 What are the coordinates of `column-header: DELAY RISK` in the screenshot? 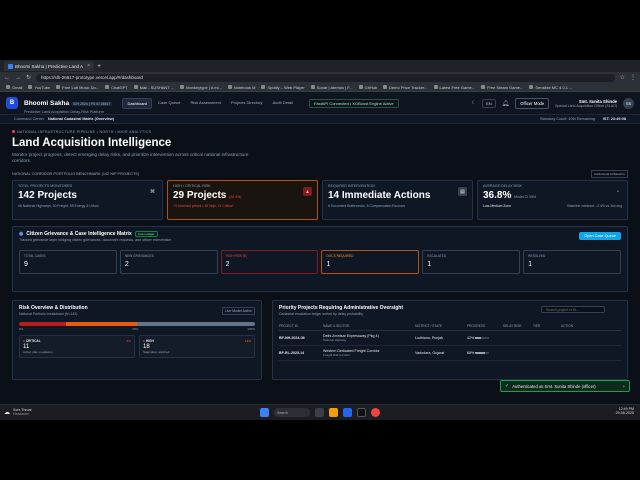 It's located at (518, 326).